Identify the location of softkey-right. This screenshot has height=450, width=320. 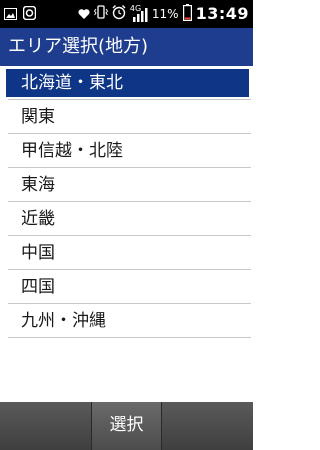
(207, 426).